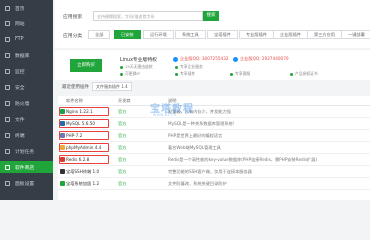 The image size is (370, 240). Describe the element at coordinates (190, 34) in the screenshot. I see `filter-system-tools: 系统工具` at that location.